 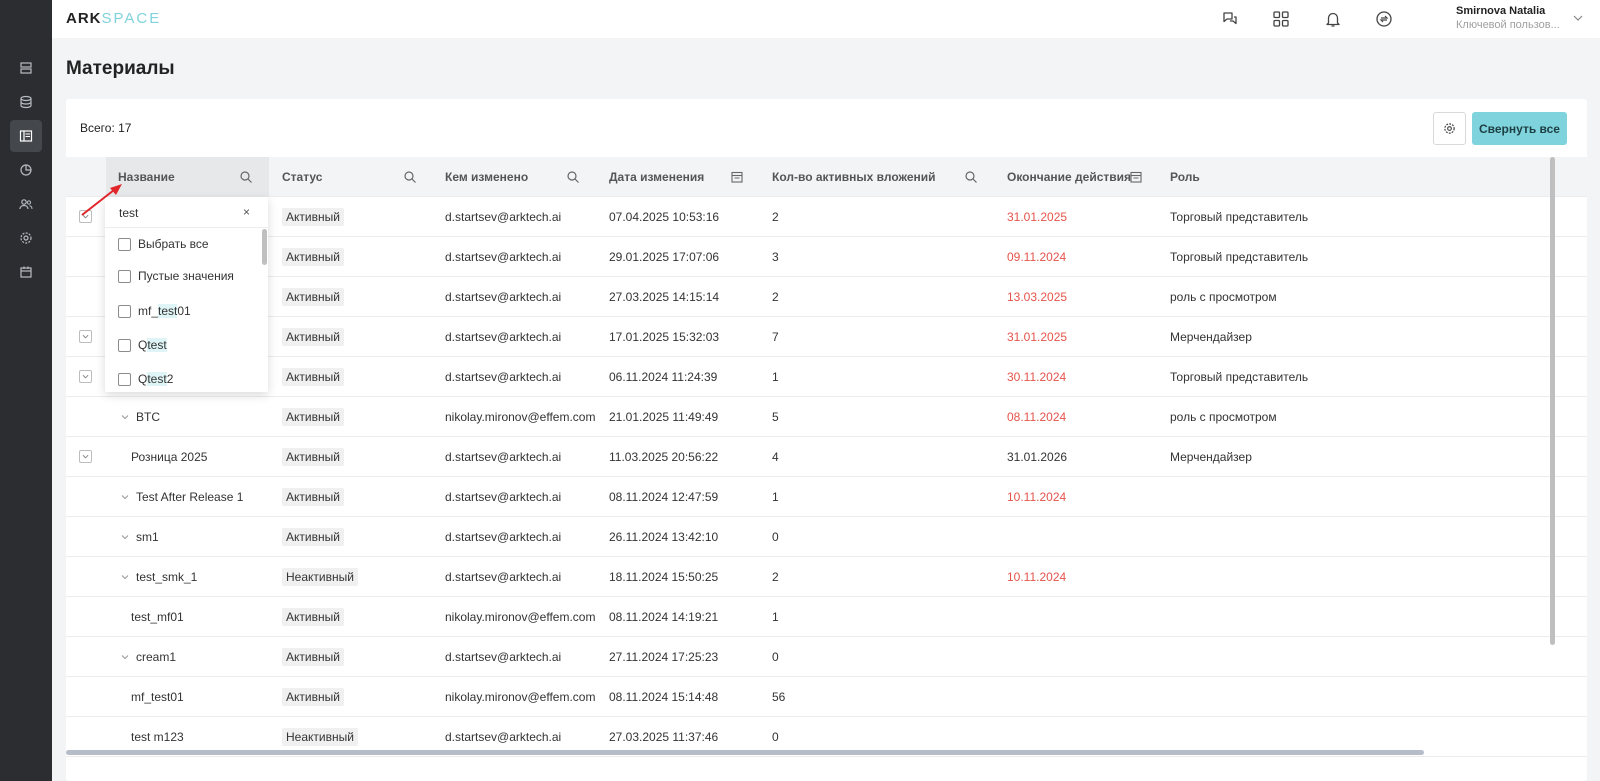 What do you see at coordinates (148, 657) in the screenshot?
I see `material-name-cell: cream1` at bounding box center [148, 657].